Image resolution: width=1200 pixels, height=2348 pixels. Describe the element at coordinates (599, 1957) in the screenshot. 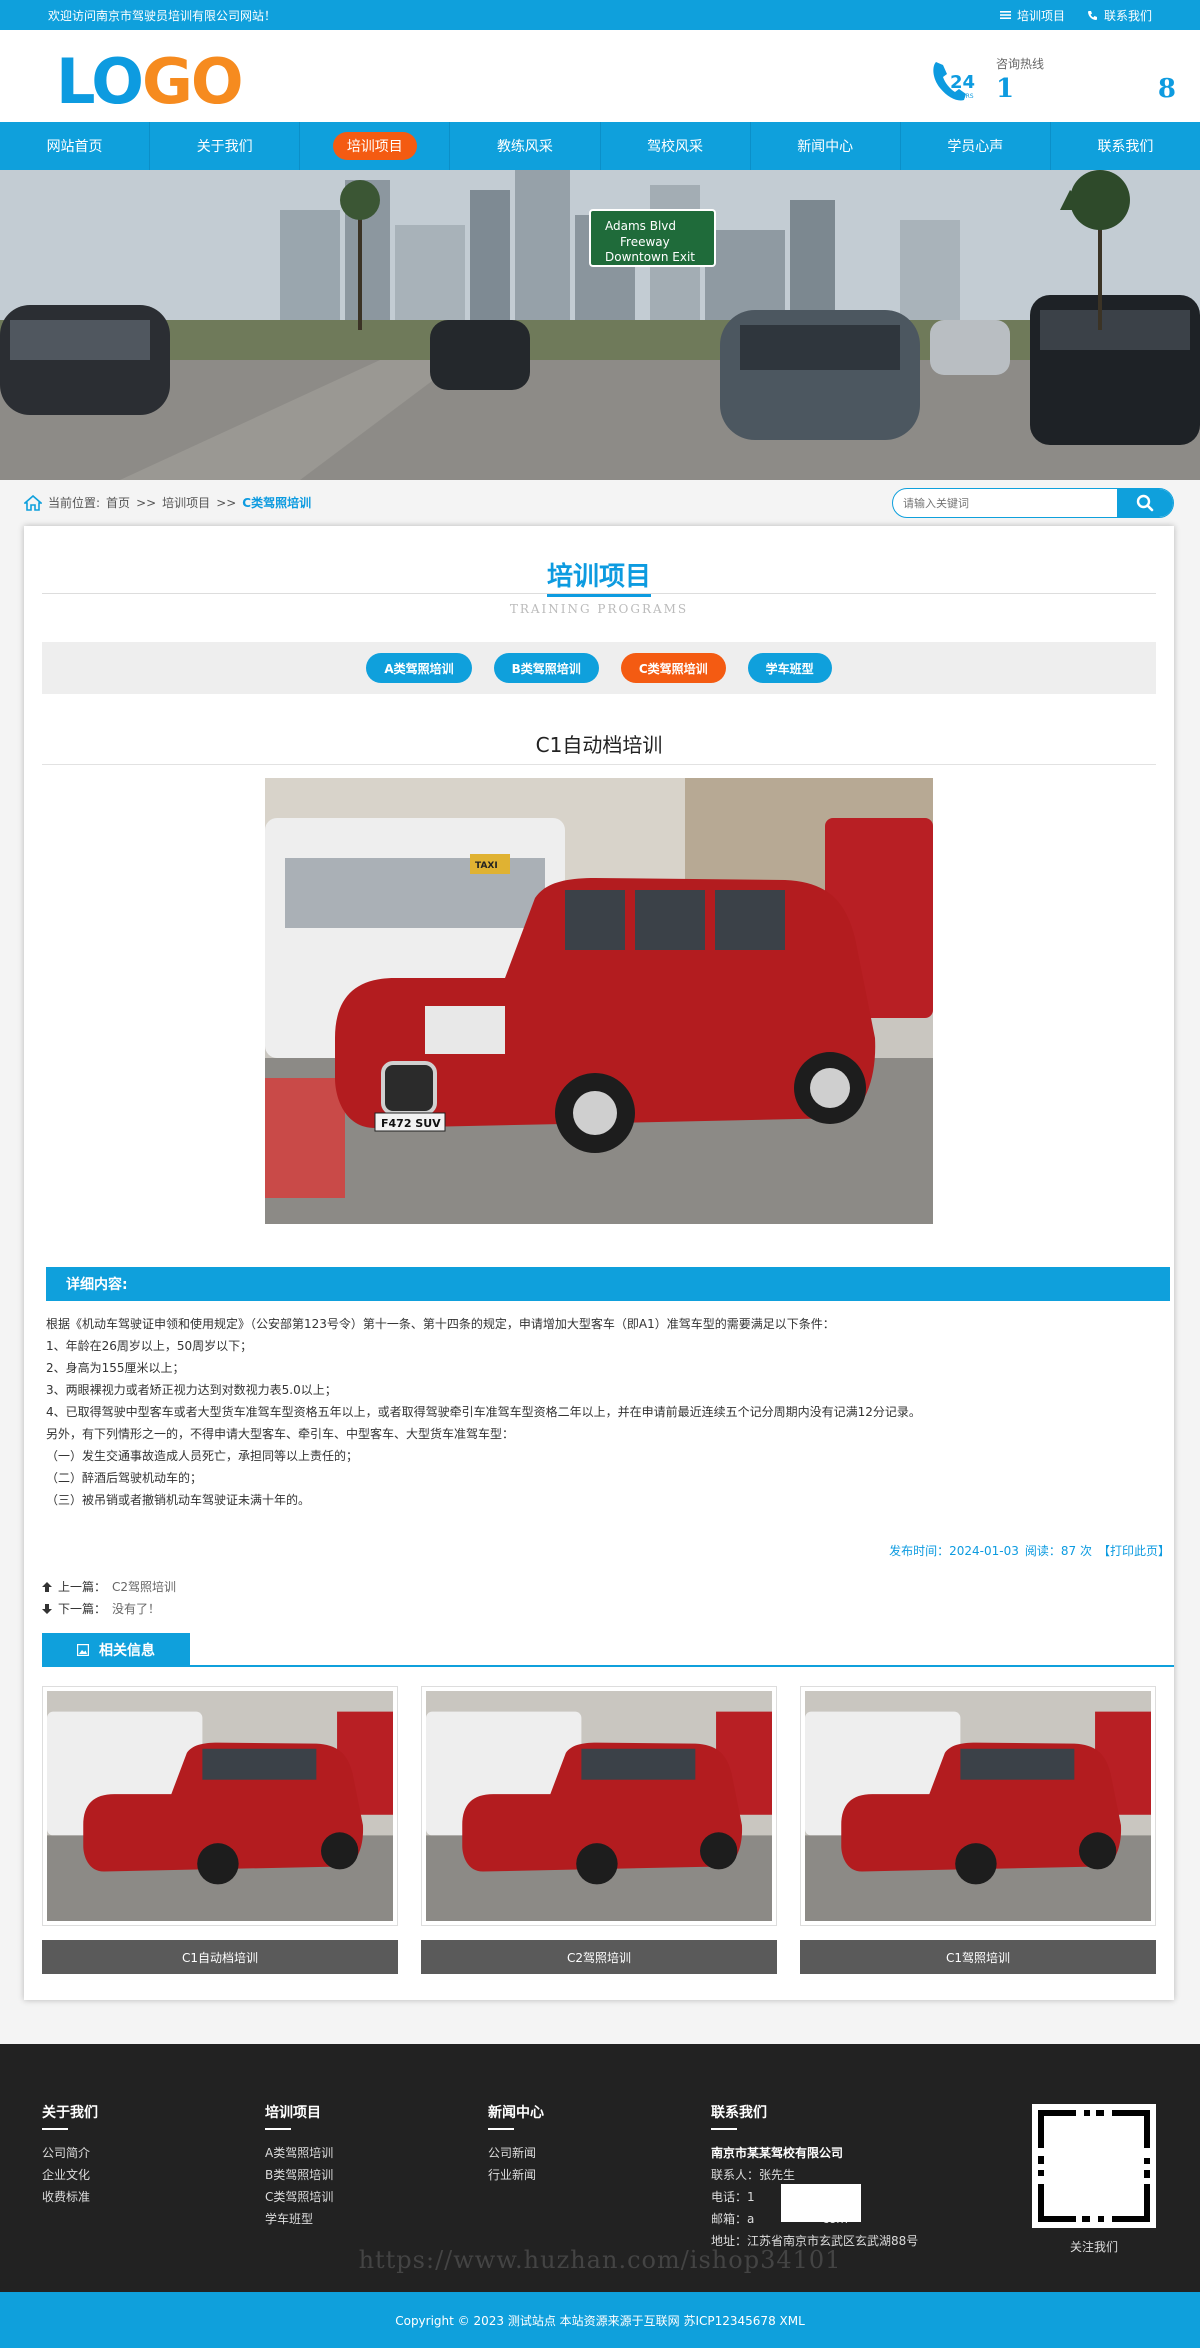

I see `related-caption: C2驾照培训` at that location.